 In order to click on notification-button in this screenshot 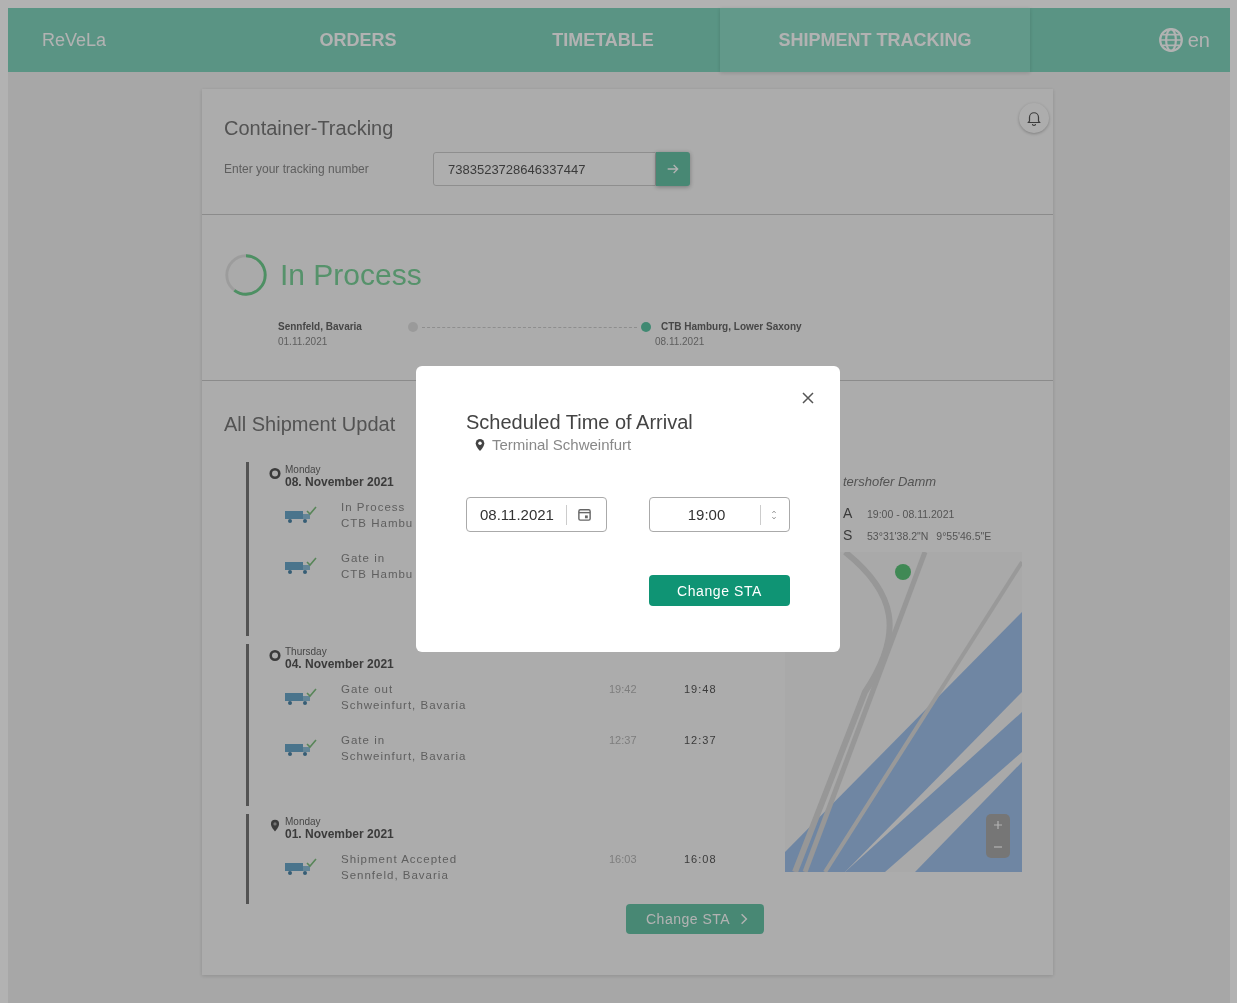, I will do `click(1034, 118)`.